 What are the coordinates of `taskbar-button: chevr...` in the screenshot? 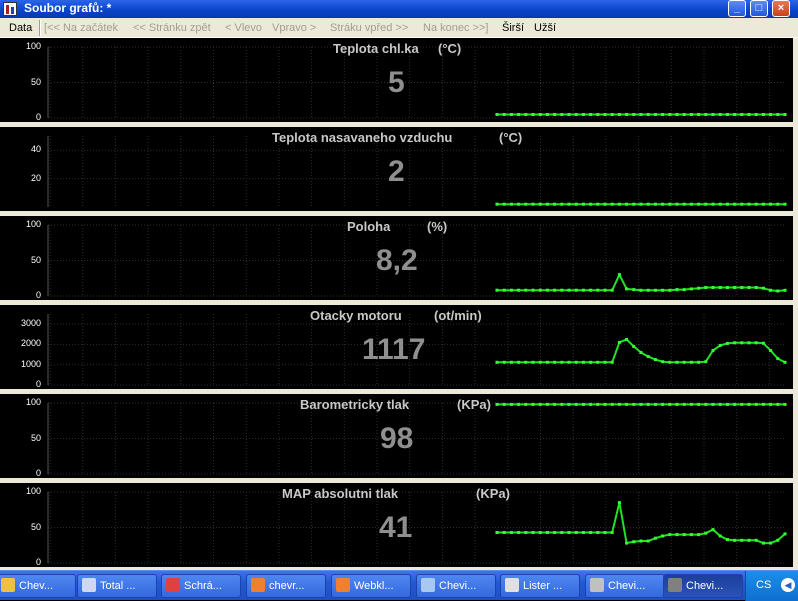 It's located at (286, 586).